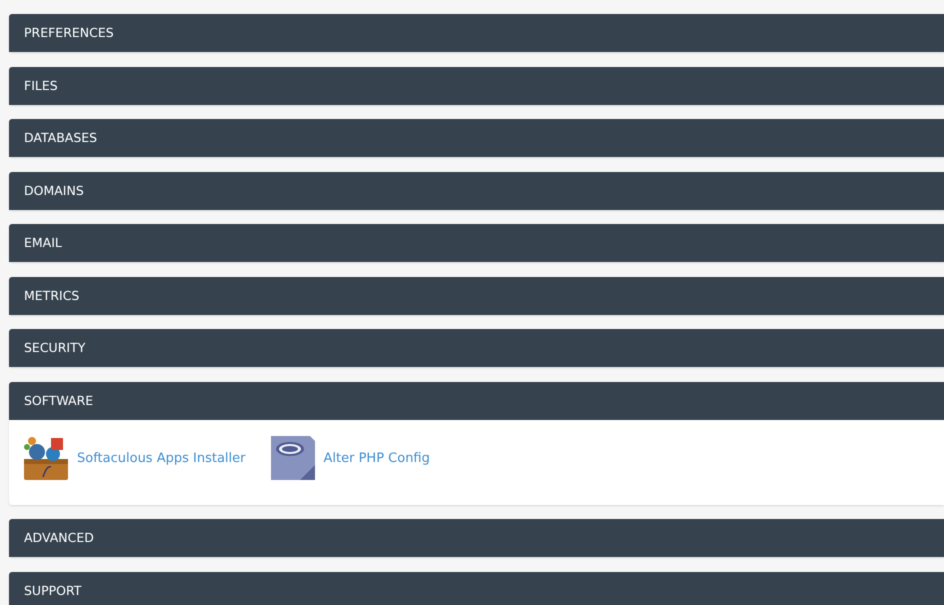 The width and height of the screenshot is (944, 605). What do you see at coordinates (476, 588) in the screenshot?
I see `section-header: SUPPORT` at bounding box center [476, 588].